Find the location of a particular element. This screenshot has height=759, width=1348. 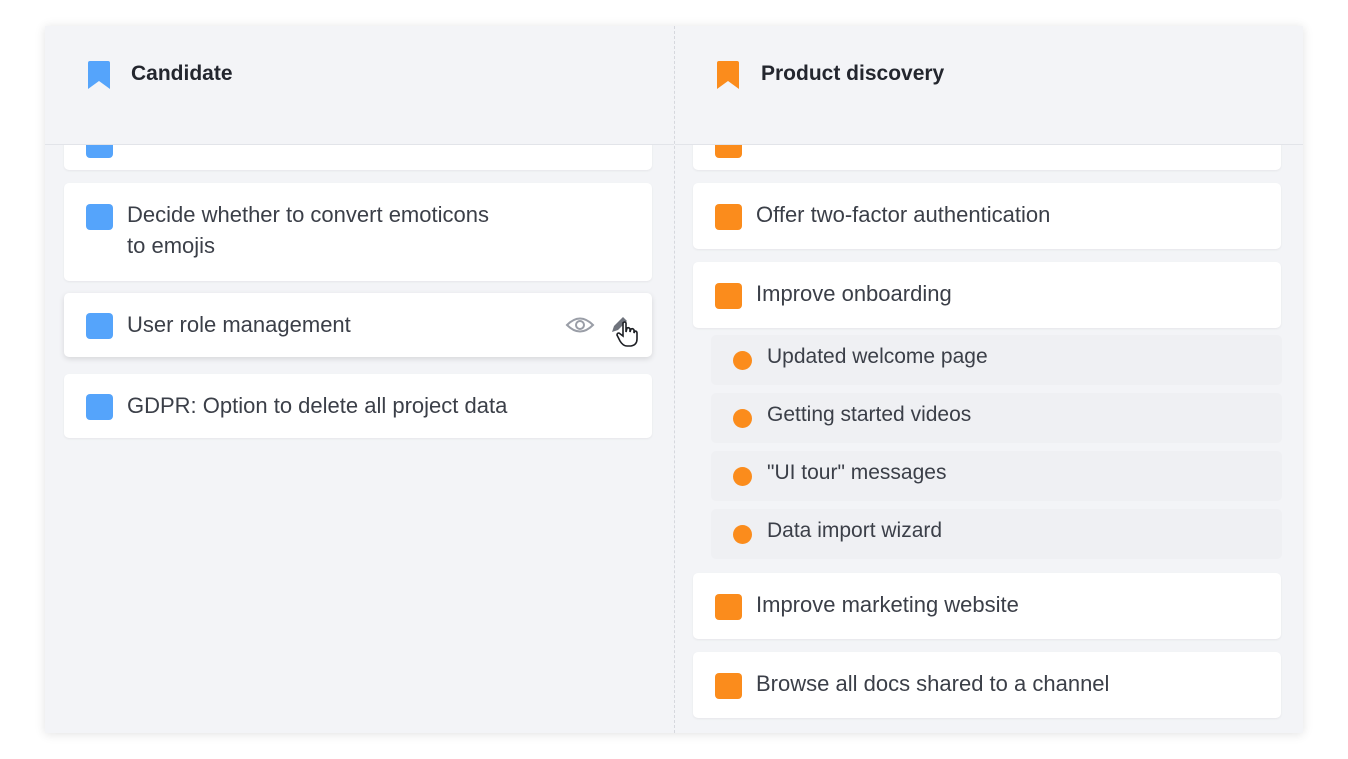

card-two-factor-auth: Offer two-factor authentication is located at coordinates (987, 216).